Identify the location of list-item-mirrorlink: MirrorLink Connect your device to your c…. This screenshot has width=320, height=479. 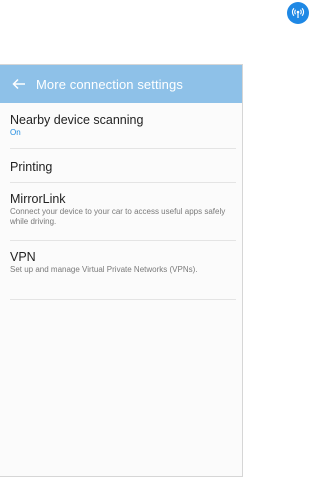
(121, 212).